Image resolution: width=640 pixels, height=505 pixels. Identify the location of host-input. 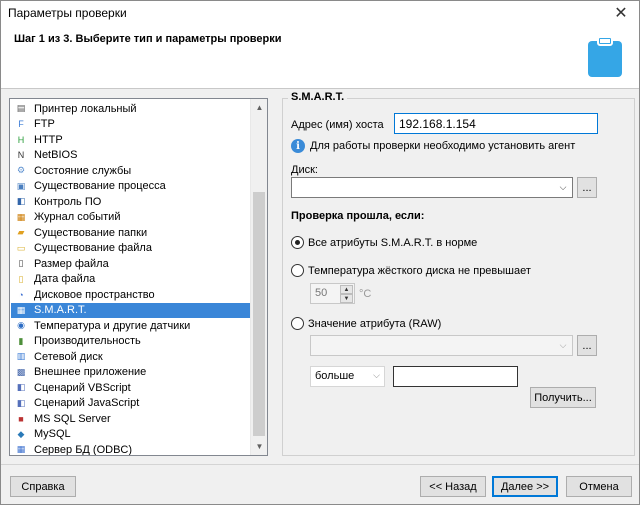
(496, 123).